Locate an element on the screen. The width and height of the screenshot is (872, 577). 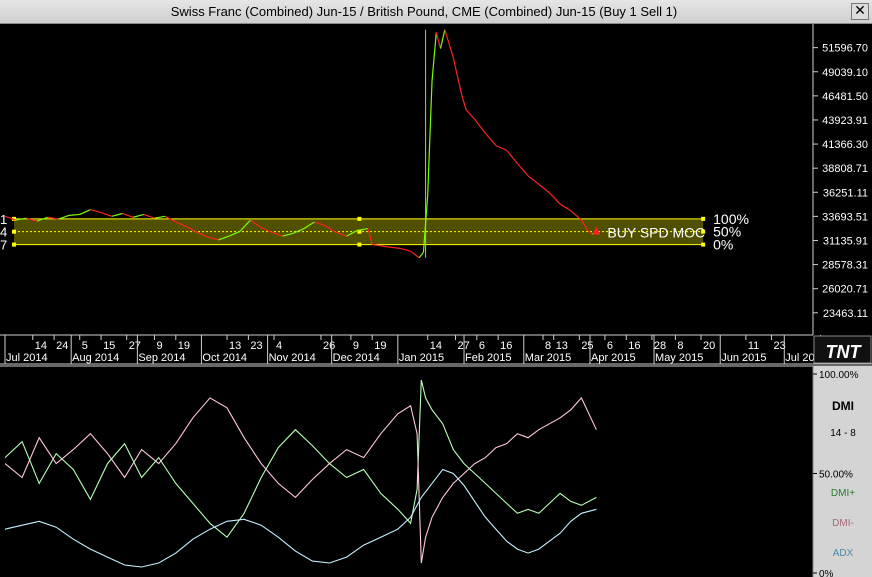
price-y-tick-label: 43923.91 is located at coordinates (845, 121).